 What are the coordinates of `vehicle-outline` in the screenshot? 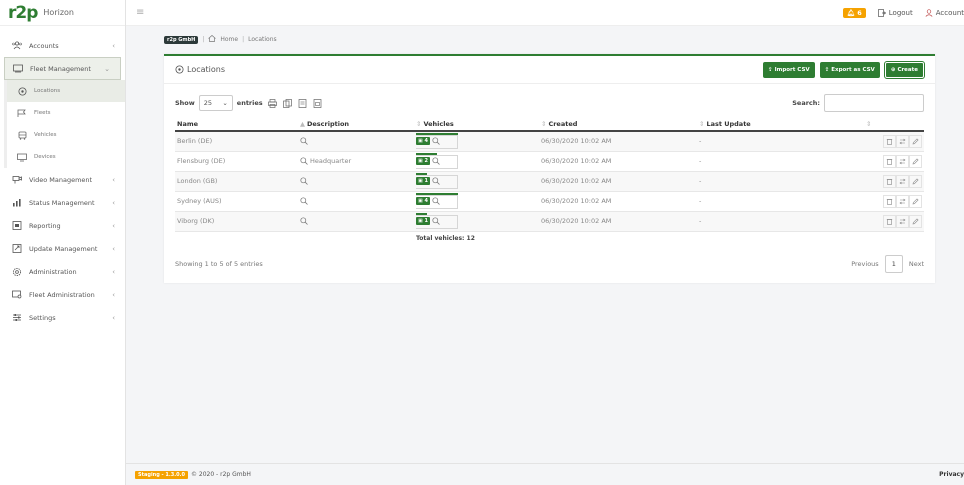 It's located at (437, 202).